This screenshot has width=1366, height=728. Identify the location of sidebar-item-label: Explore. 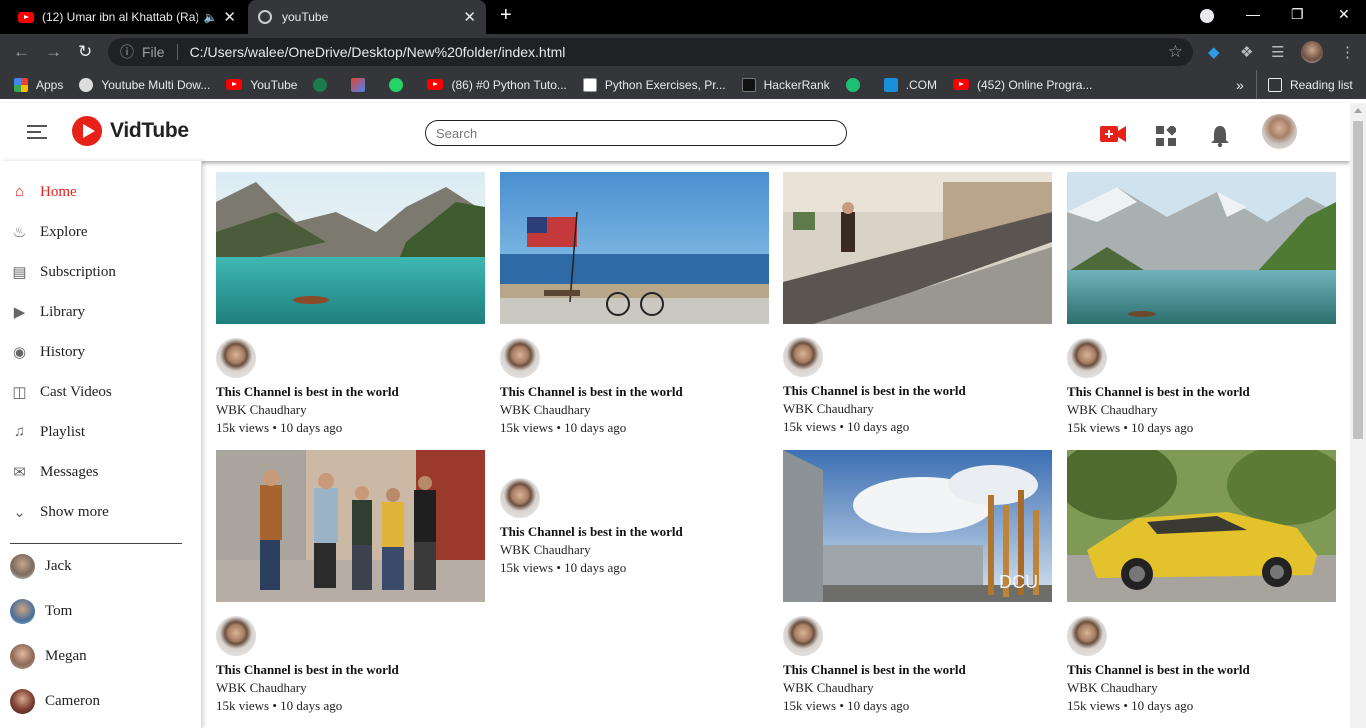
(64, 232).